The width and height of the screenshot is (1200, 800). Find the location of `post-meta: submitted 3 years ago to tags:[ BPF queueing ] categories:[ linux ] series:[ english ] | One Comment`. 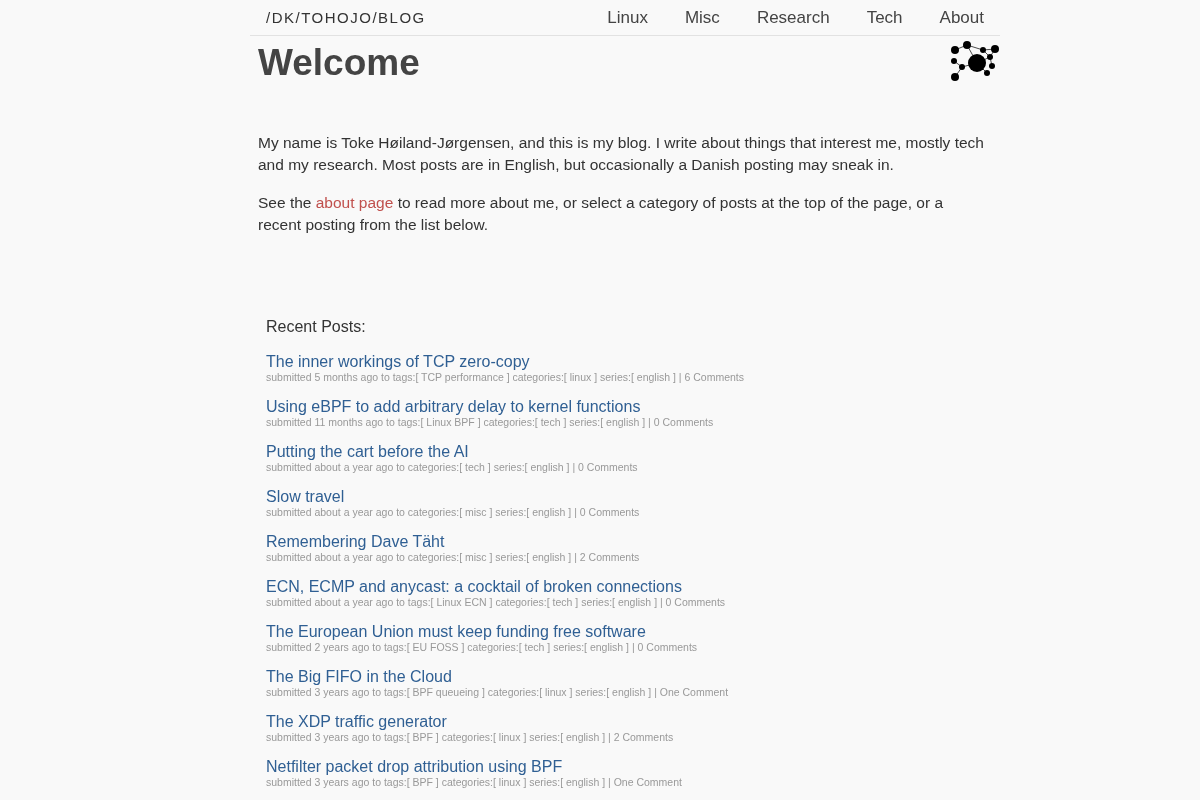

post-meta: submitted 3 years ago to tags:[ BPF queueing ] categories:[ linux ] series:[ english ] | One Comment is located at coordinates (497, 692).